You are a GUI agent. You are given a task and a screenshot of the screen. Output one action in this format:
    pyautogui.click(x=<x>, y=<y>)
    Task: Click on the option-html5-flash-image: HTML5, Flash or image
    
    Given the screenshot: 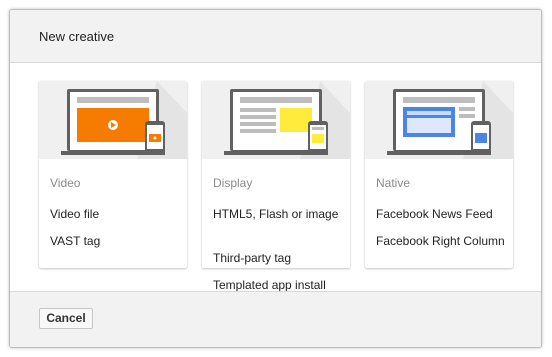 What is the action you would take?
    pyautogui.click(x=278, y=214)
    